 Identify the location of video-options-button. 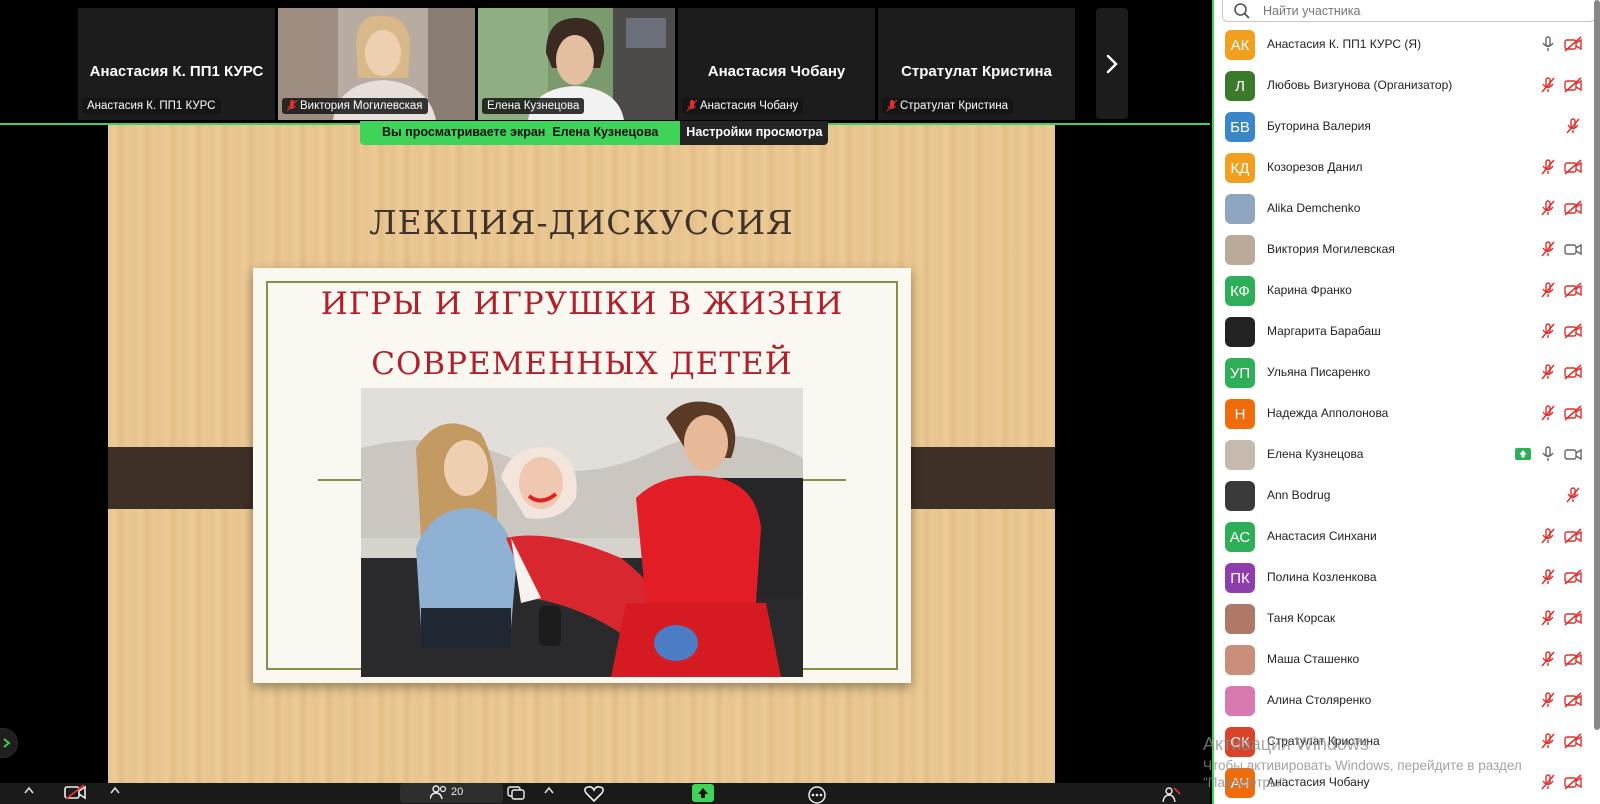
(115, 790).